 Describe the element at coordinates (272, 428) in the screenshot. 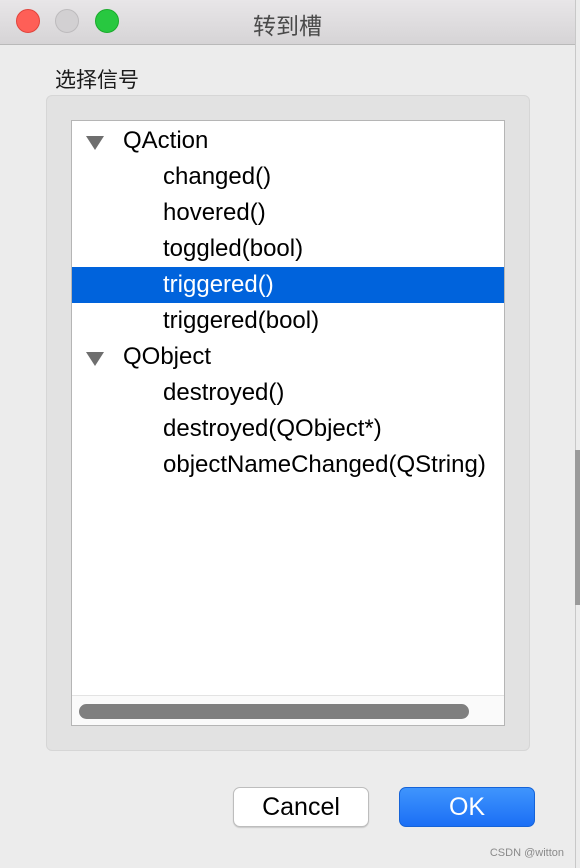

I see `tree-row-label: destroyed(QObject*)` at that location.